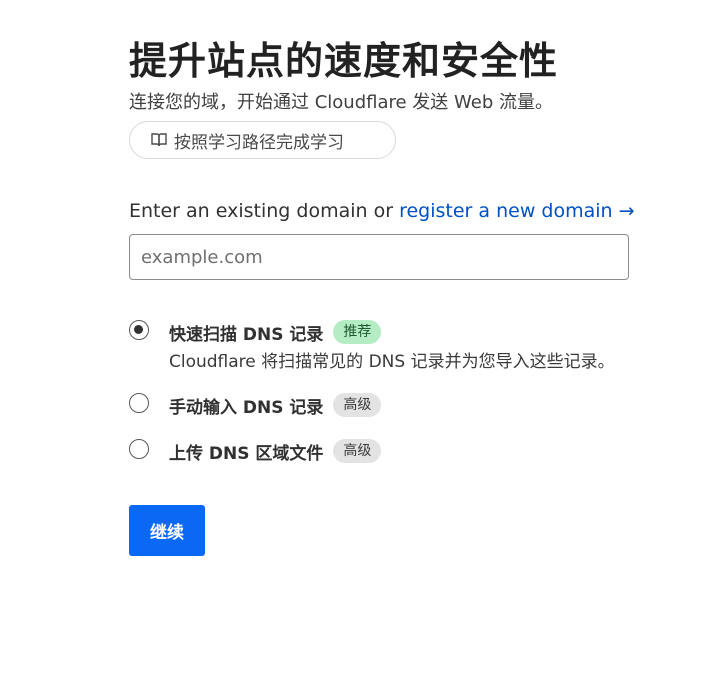  What do you see at coordinates (159, 140) in the screenshot?
I see `book-icon` at bounding box center [159, 140].